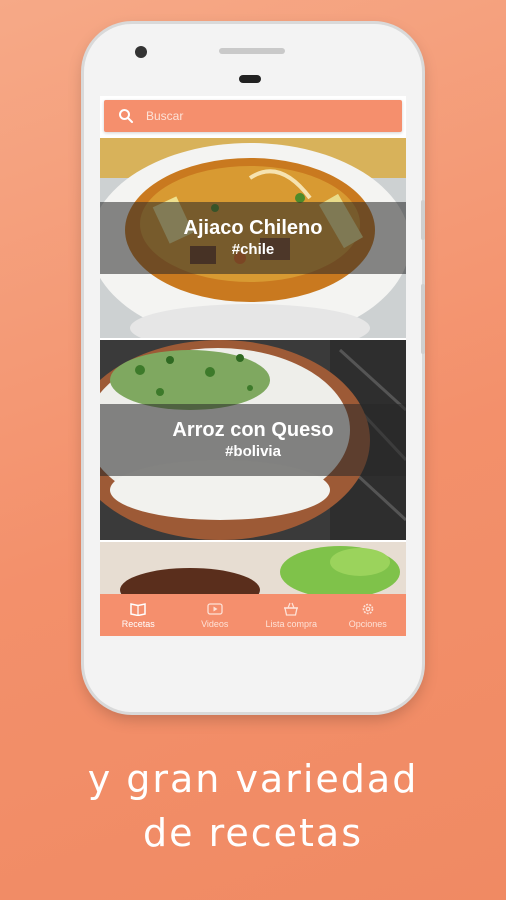  What do you see at coordinates (252, 833) in the screenshot?
I see `caption-line-2: de recetas` at bounding box center [252, 833].